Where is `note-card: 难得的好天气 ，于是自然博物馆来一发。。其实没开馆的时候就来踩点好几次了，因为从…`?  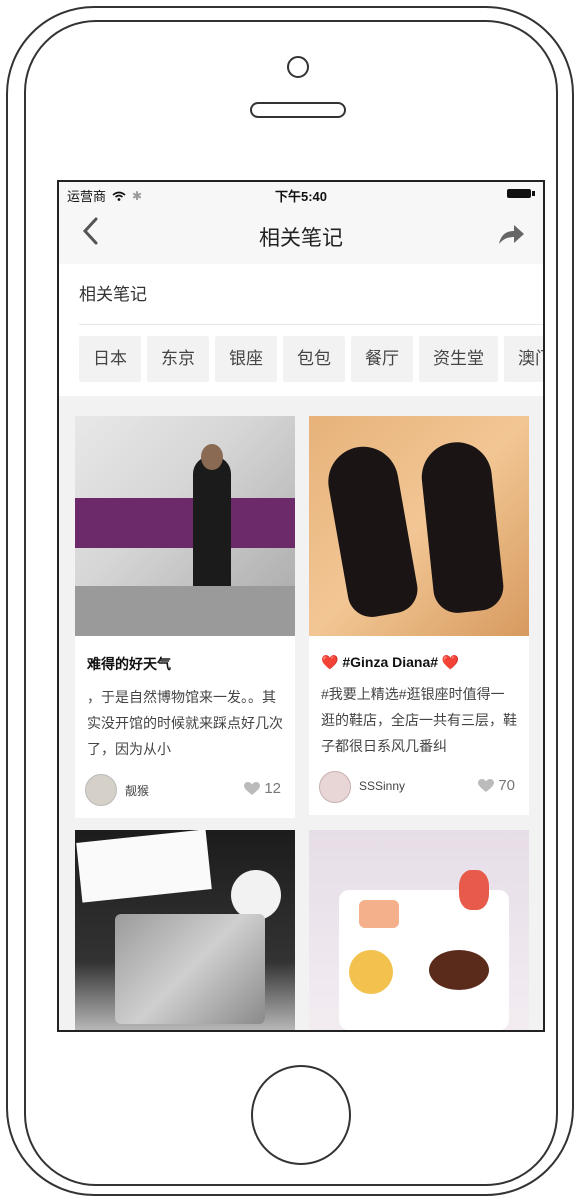 note-card: 难得的好天气 ，于是自然博物馆来一发。。其实没开馆的时候就来踩点好几次了，因为从… is located at coordinates (185, 617).